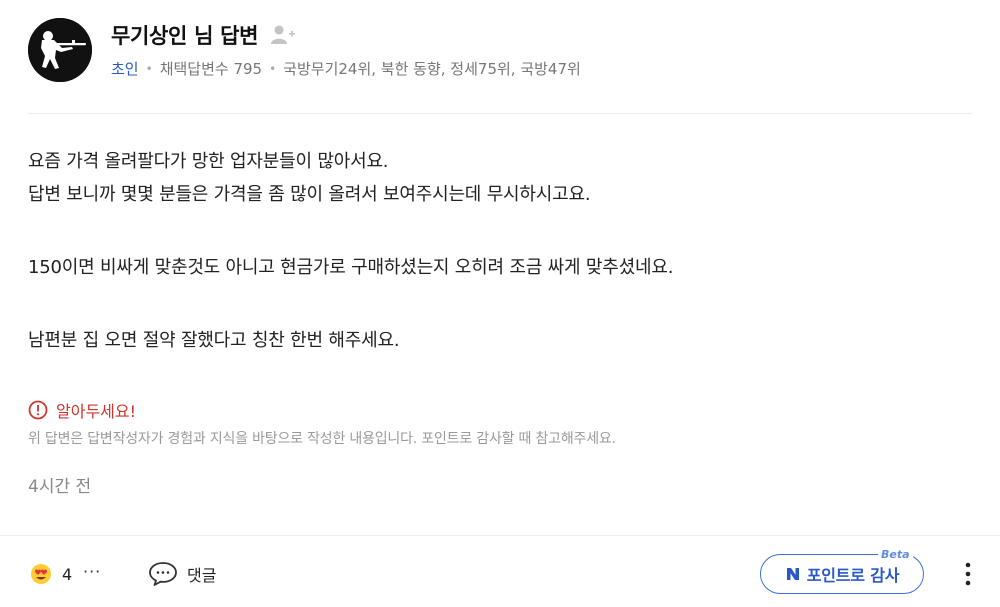 The height and width of the screenshot is (607, 1000). I want to click on adopted-count: 채택답변수 795, so click(211, 69).